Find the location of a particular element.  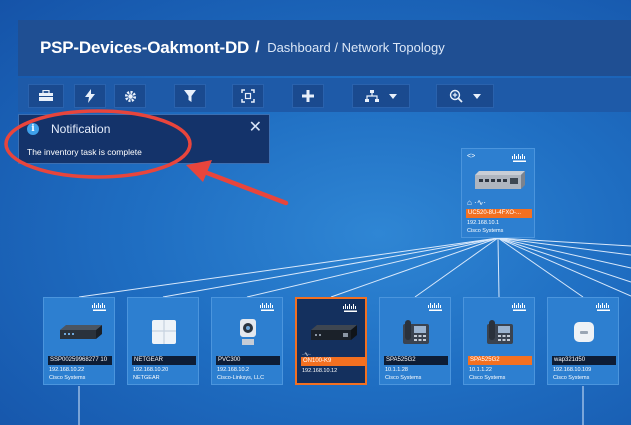

settings-button is located at coordinates (130, 96).